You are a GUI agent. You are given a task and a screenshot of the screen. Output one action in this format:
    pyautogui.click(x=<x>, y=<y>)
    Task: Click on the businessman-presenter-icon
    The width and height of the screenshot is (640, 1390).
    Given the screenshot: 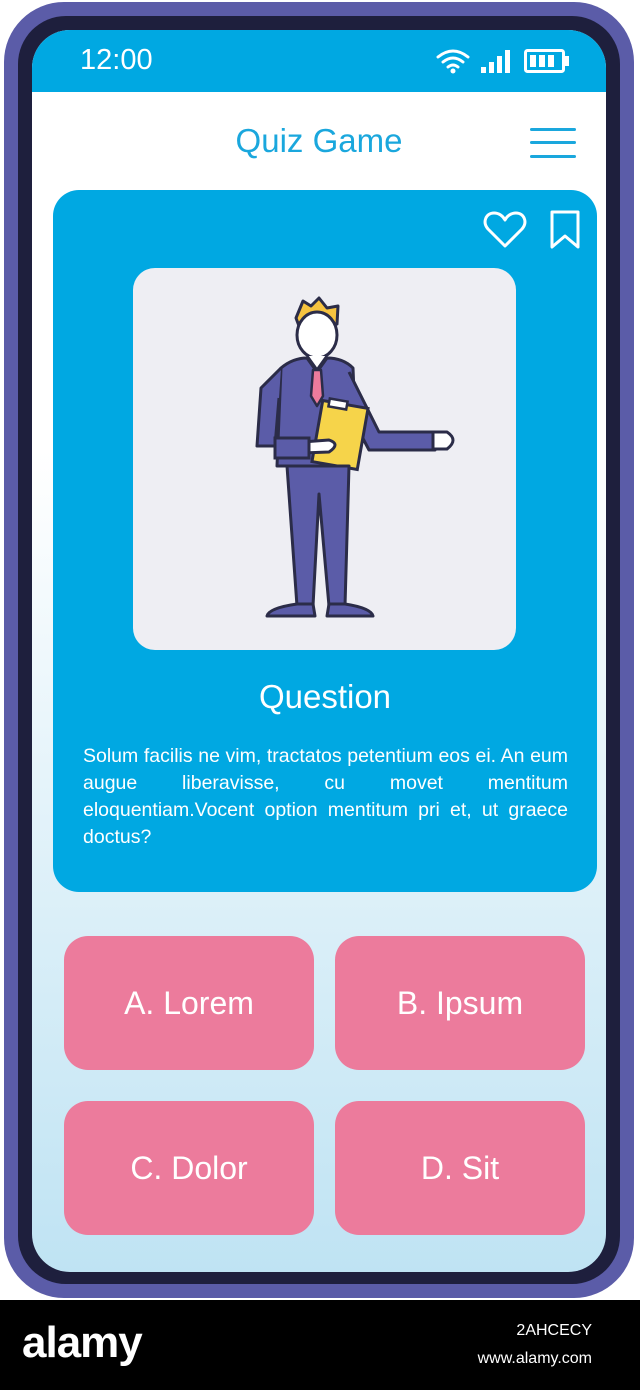 What is the action you would take?
    pyautogui.click(x=355, y=457)
    